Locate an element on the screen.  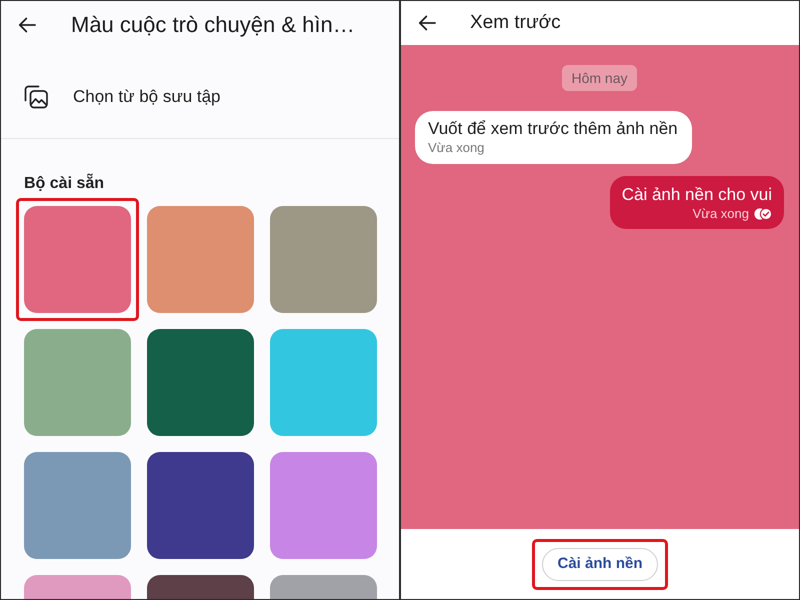
message-text: Vuốt để xem trước thêm ảnh nền is located at coordinates (553, 129).